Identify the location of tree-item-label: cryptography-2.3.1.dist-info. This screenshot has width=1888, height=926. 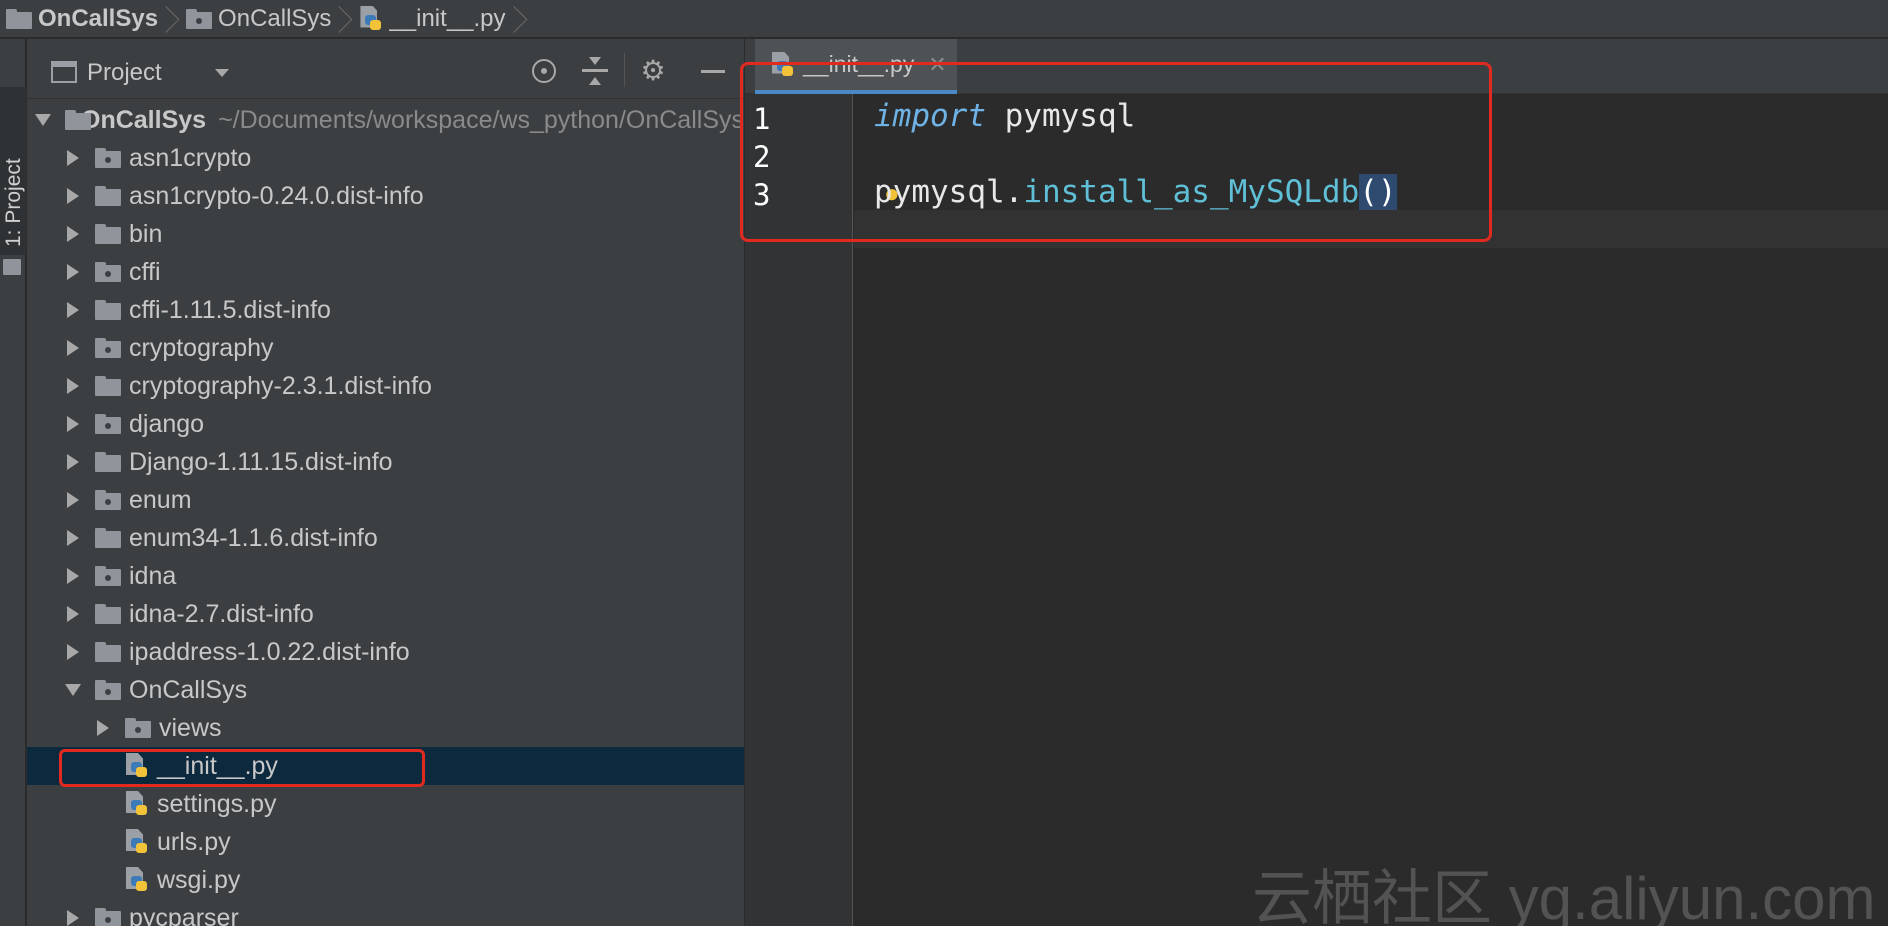
(280, 385).